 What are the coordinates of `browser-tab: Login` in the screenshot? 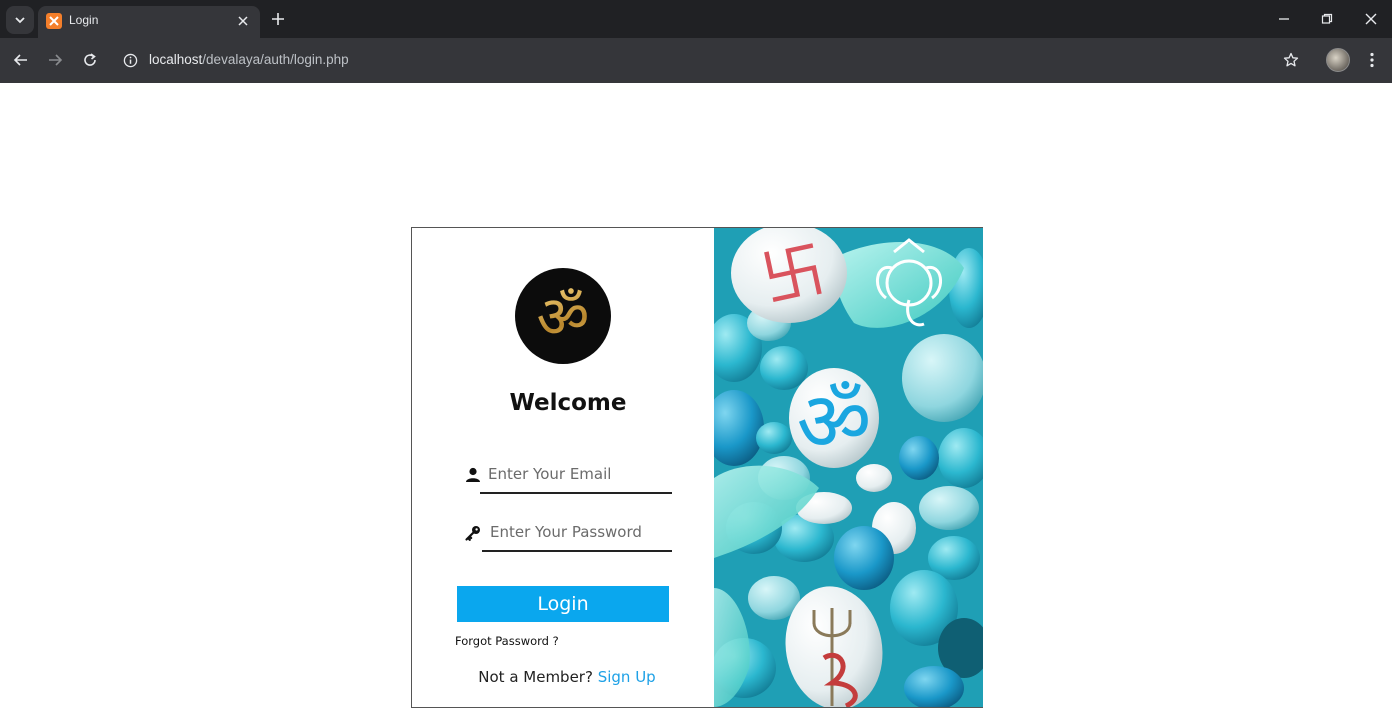 It's located at (149, 22).